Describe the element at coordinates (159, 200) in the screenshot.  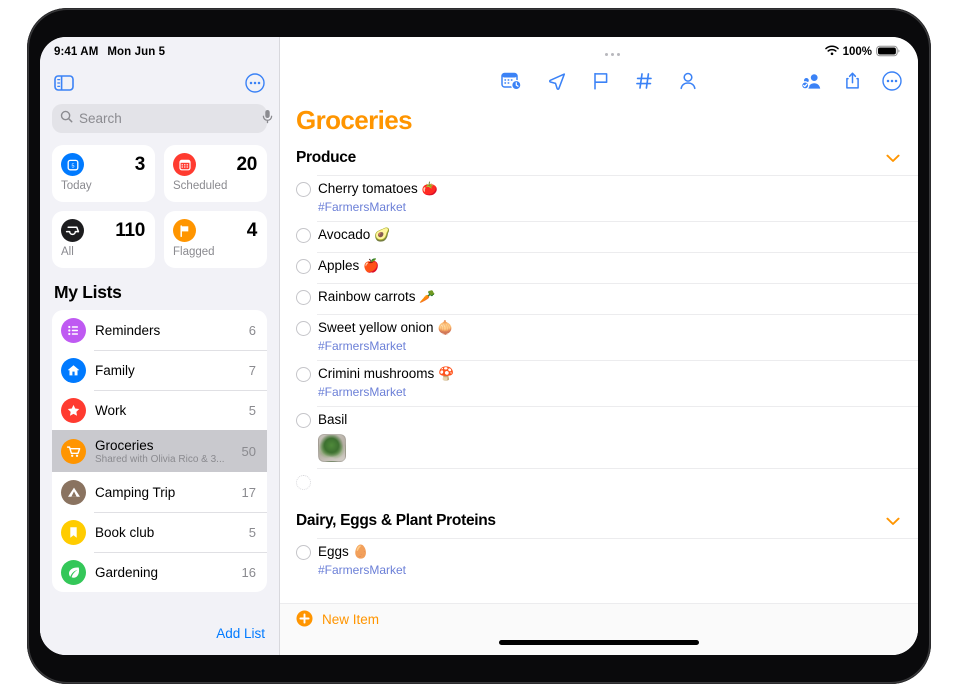
I see `smart-lists-grid: 5 3 Today 20 Scheduled 110 All 4 Flagged` at that location.